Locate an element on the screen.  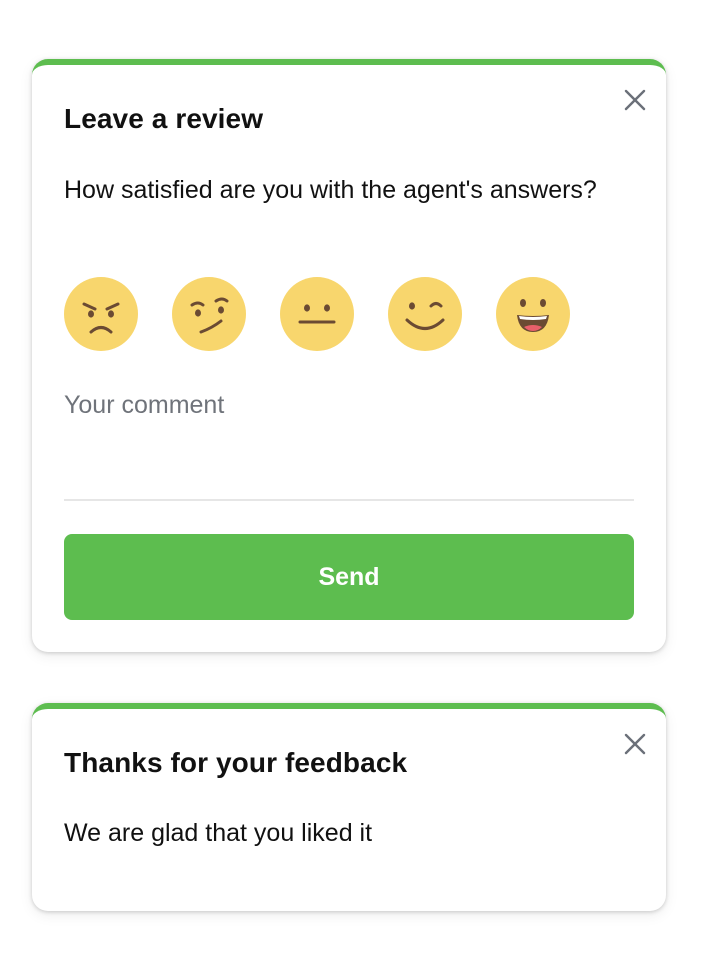
grinning-face-icon is located at coordinates (533, 314).